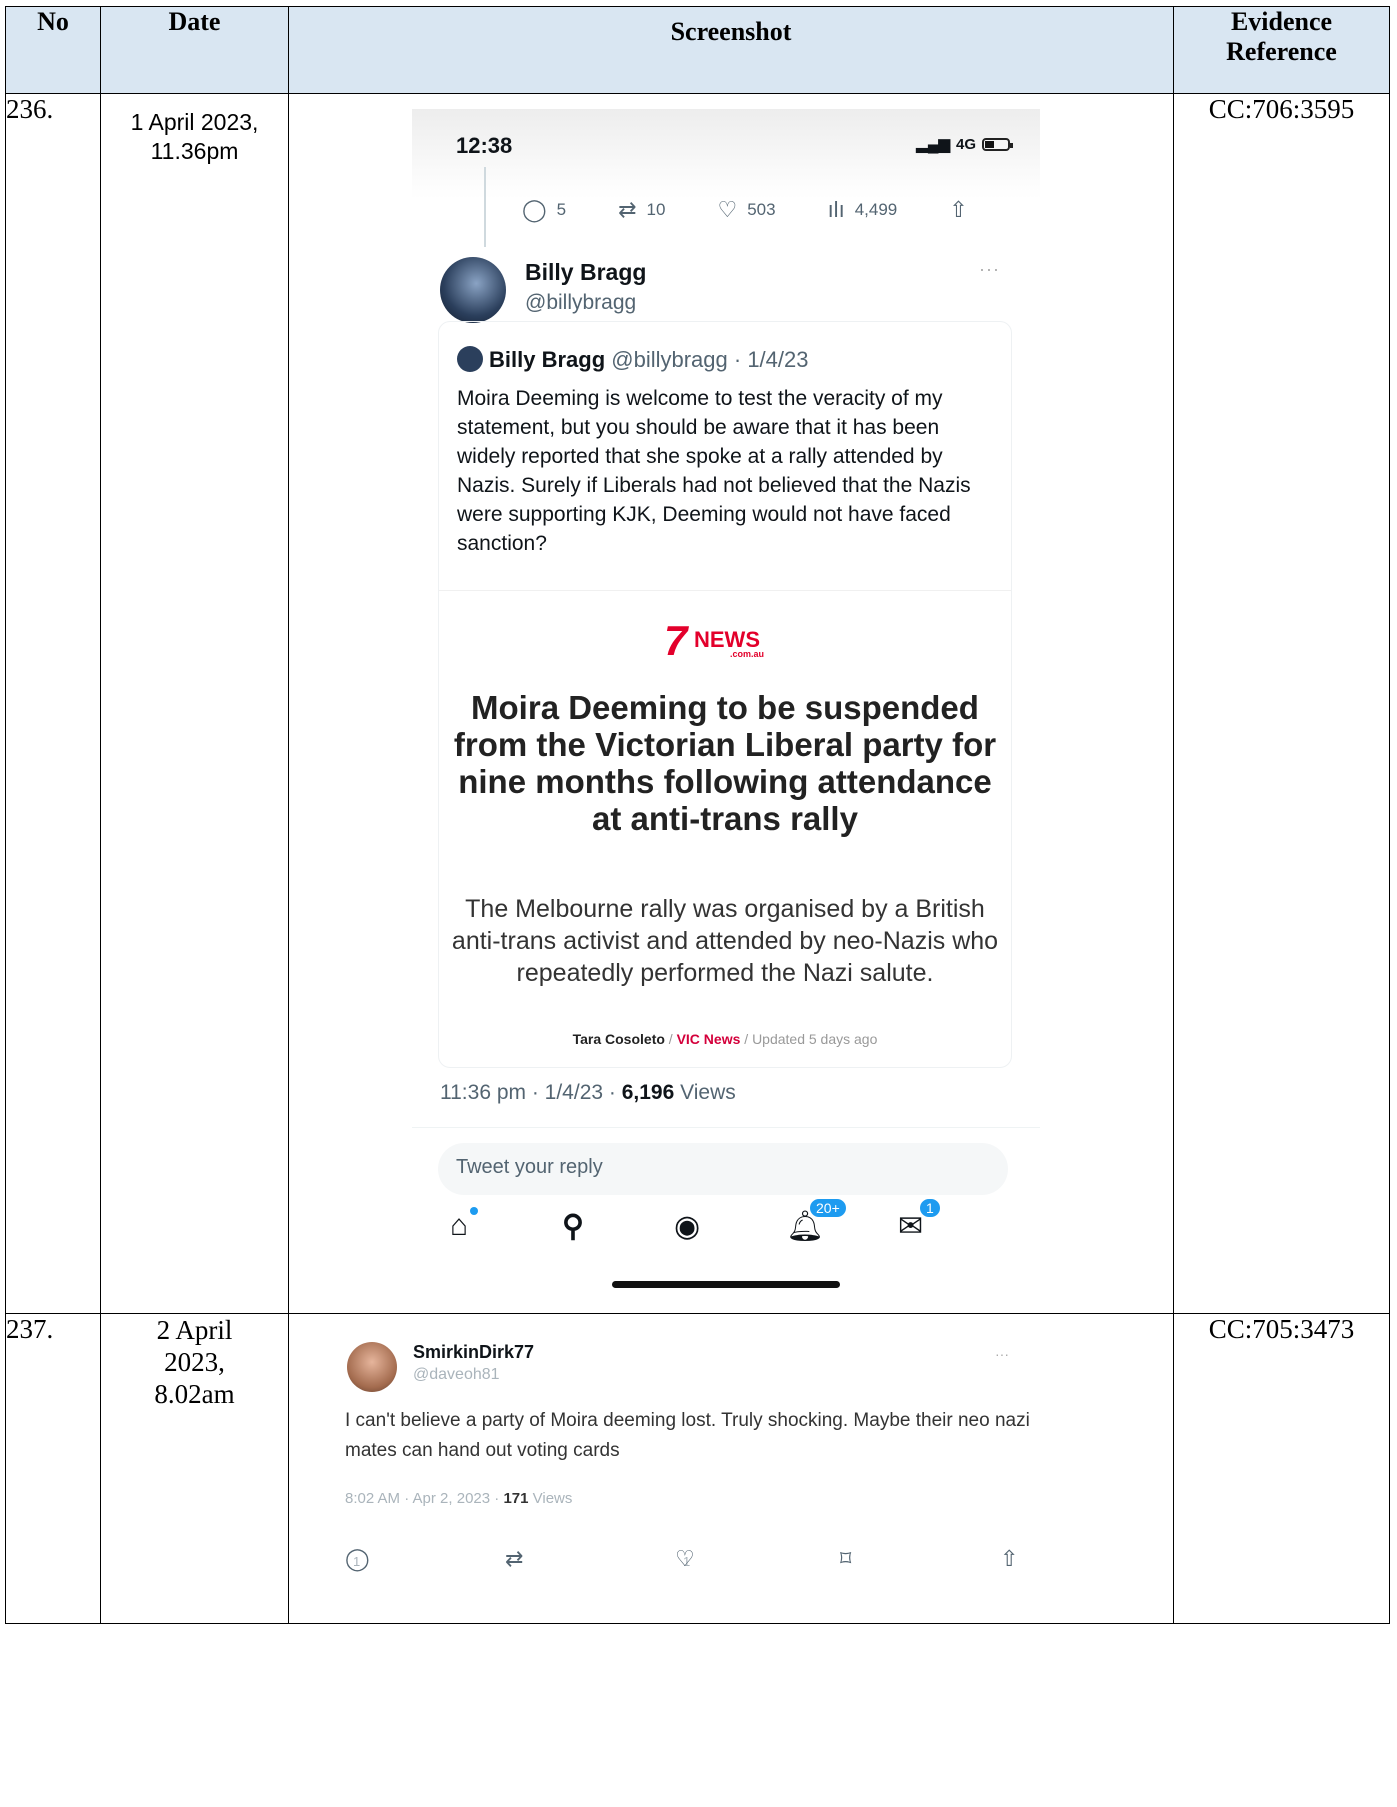 Image resolution: width=1397 pixels, height=1807 pixels. Describe the element at coordinates (828, 1208) in the screenshot. I see `notifications-badge: 20+` at that location.